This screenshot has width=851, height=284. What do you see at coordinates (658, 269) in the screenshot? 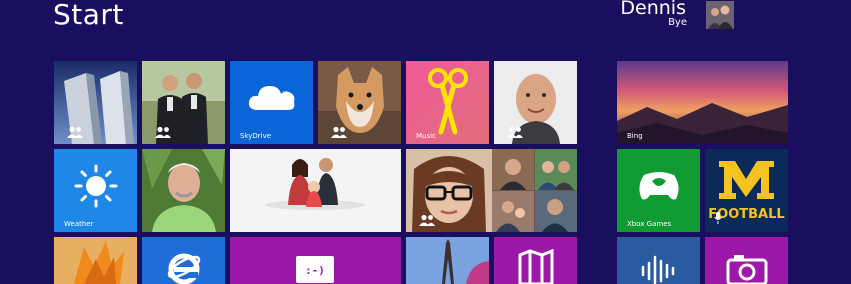
I see `audio-waveform-icon` at bounding box center [658, 269].